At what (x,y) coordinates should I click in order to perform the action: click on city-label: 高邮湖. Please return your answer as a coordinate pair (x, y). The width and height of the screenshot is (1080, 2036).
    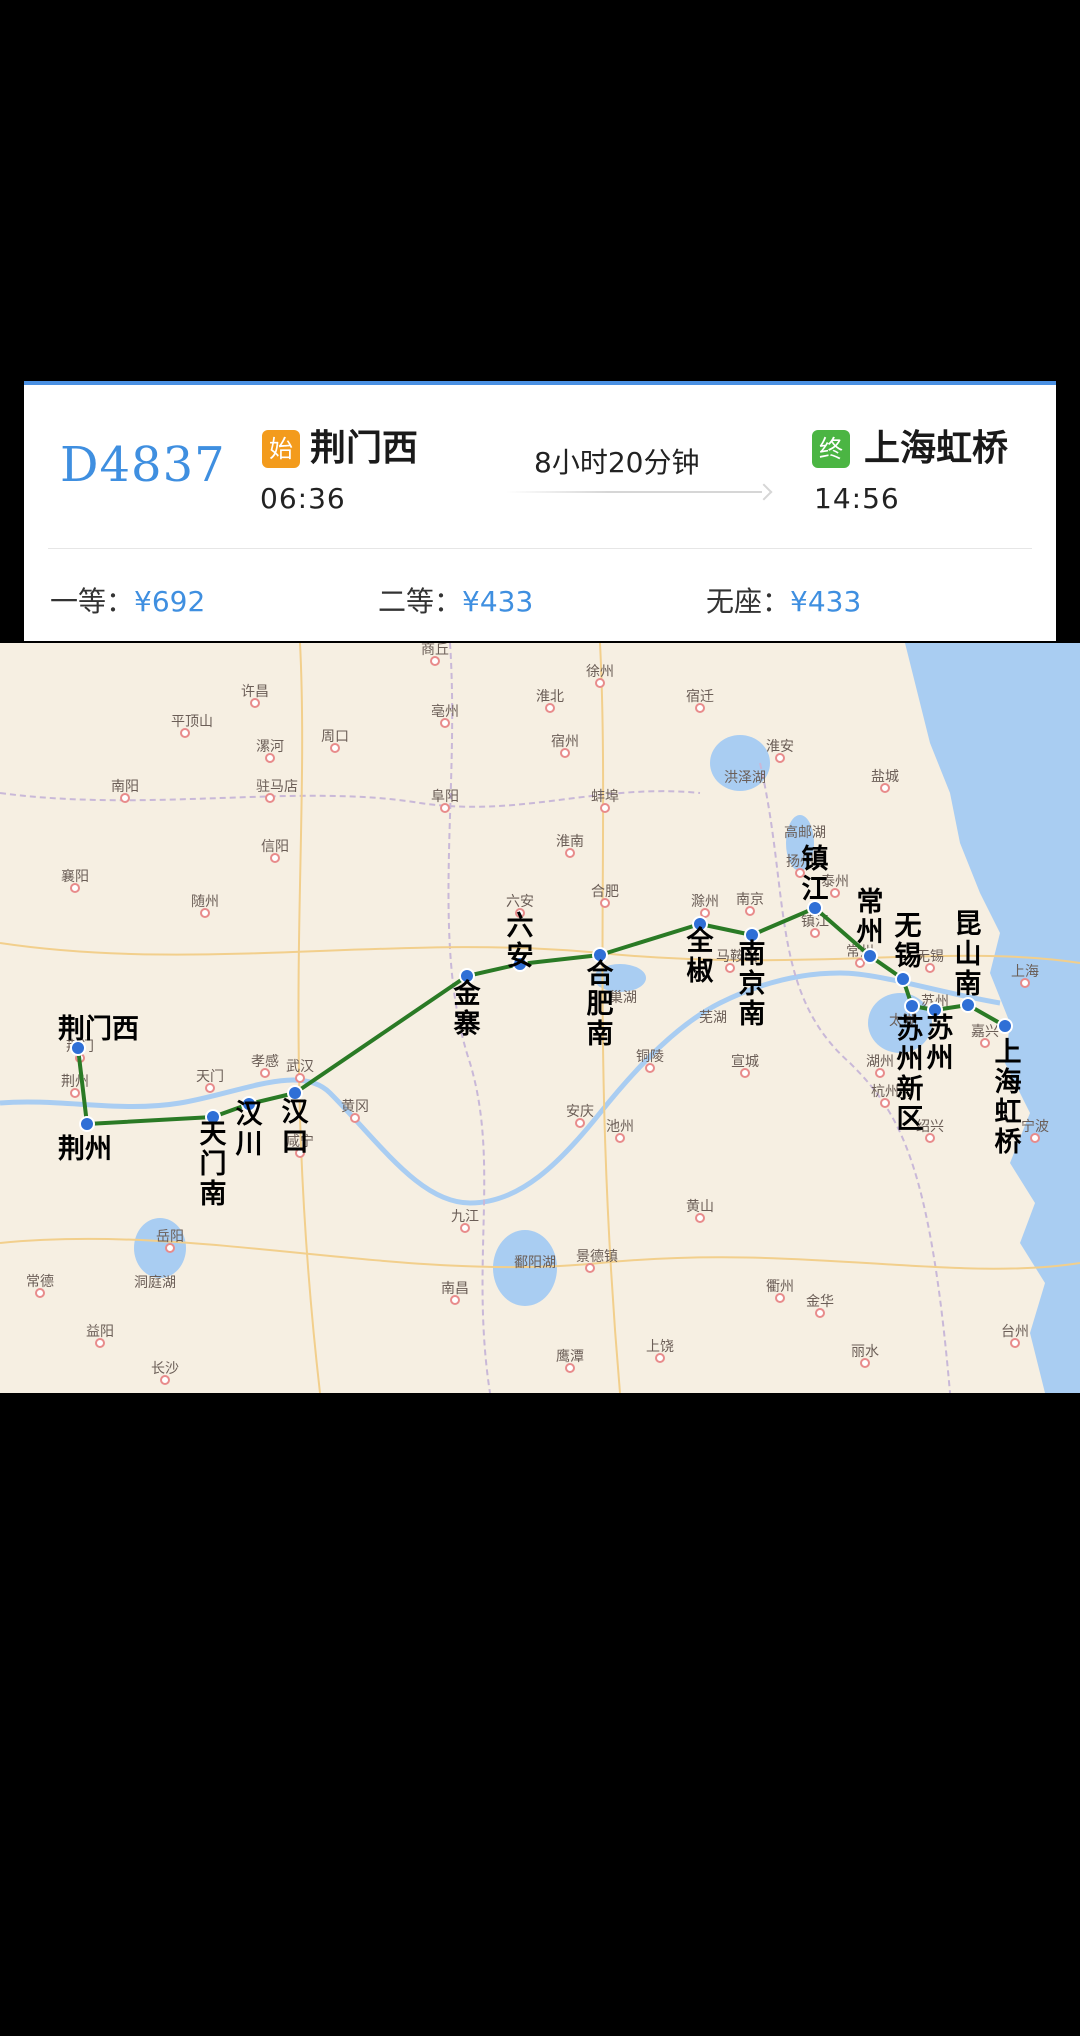
    Looking at the image, I should click on (805, 832).